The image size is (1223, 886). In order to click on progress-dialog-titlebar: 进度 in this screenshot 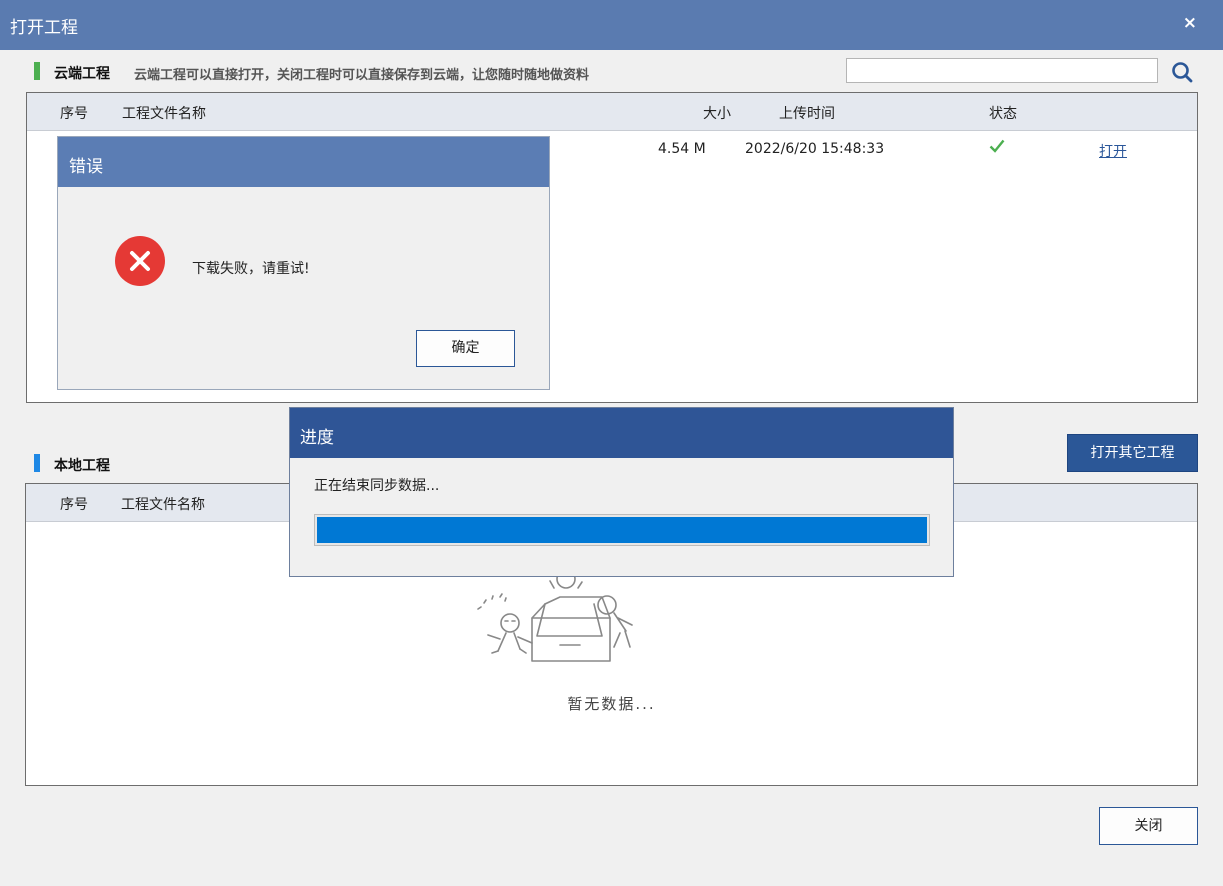, I will do `click(621, 433)`.